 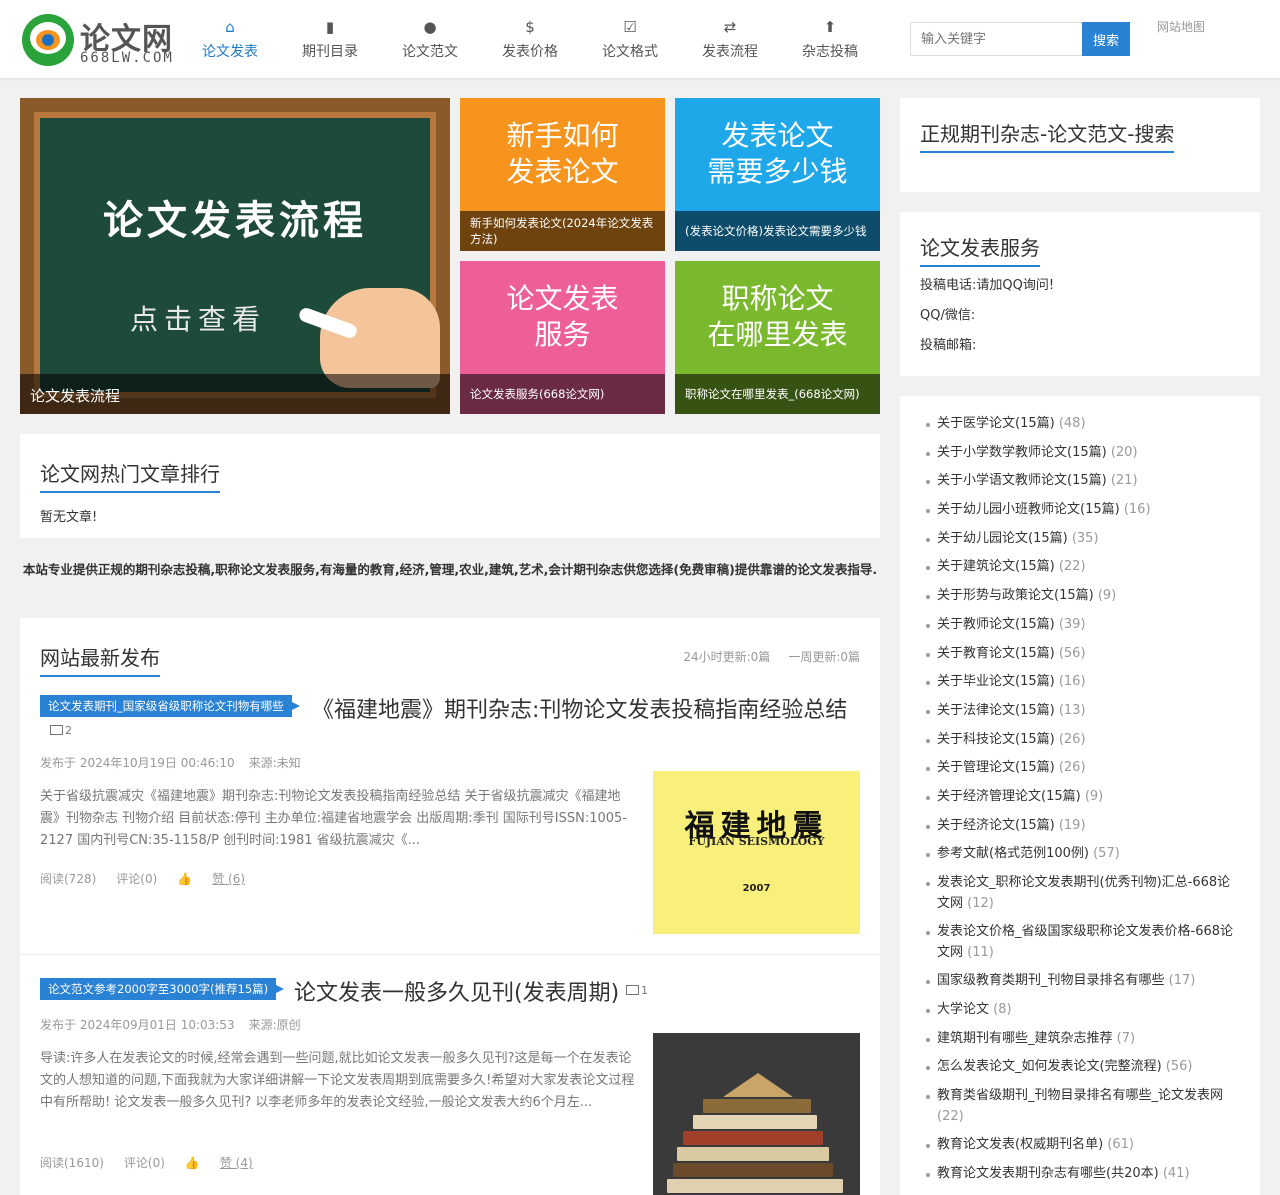 I want to click on tree-icon: ●, so click(x=430, y=27).